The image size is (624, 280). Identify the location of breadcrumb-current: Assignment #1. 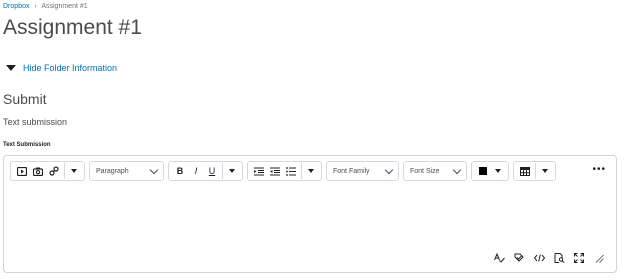
(64, 6).